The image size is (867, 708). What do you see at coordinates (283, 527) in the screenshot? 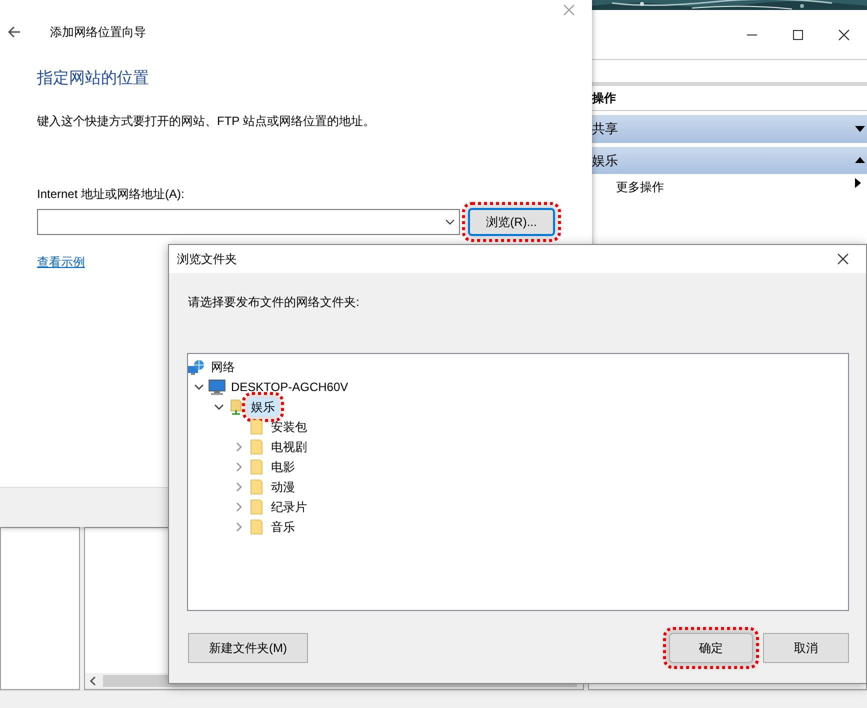
I see `tree-item: 音乐` at bounding box center [283, 527].